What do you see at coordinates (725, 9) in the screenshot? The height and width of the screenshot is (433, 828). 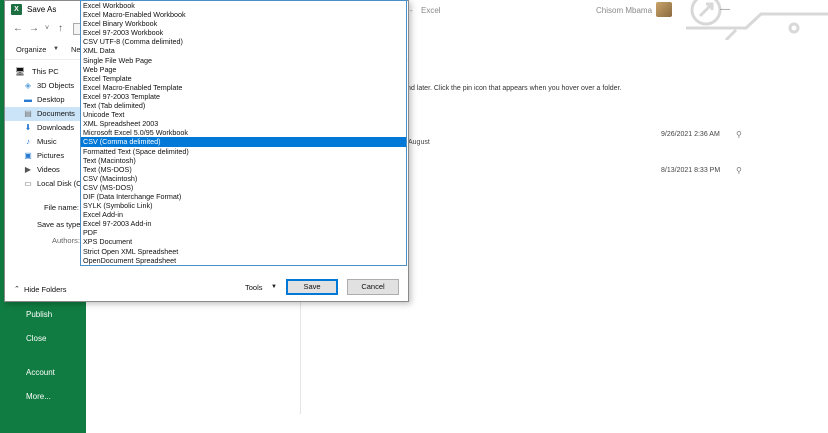 I see `minimize-icon: —` at bounding box center [725, 9].